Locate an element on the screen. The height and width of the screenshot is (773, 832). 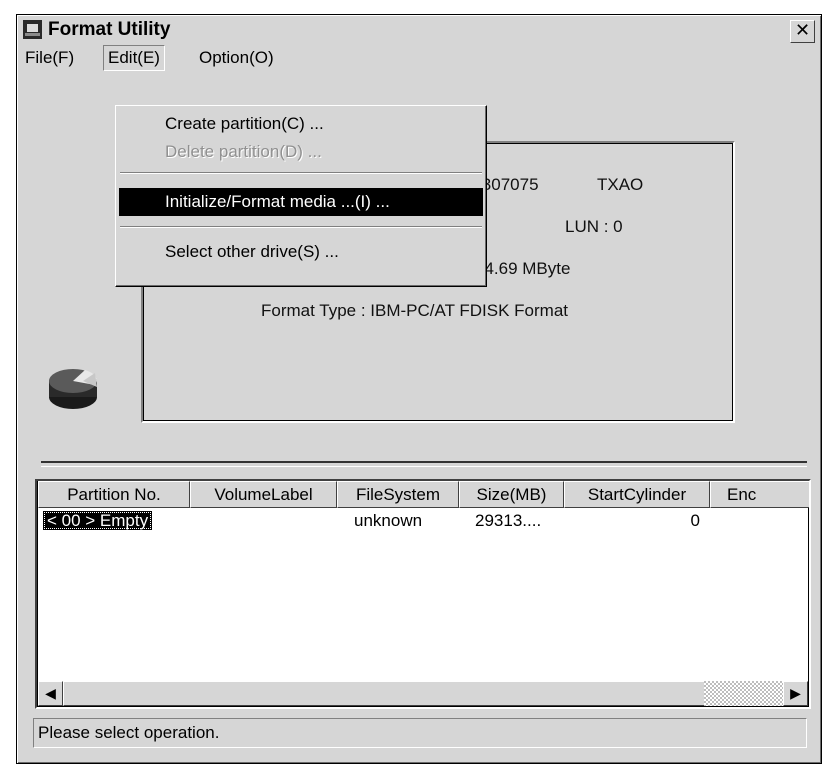
partition-cell: < 00 > Empty is located at coordinates (98, 520).